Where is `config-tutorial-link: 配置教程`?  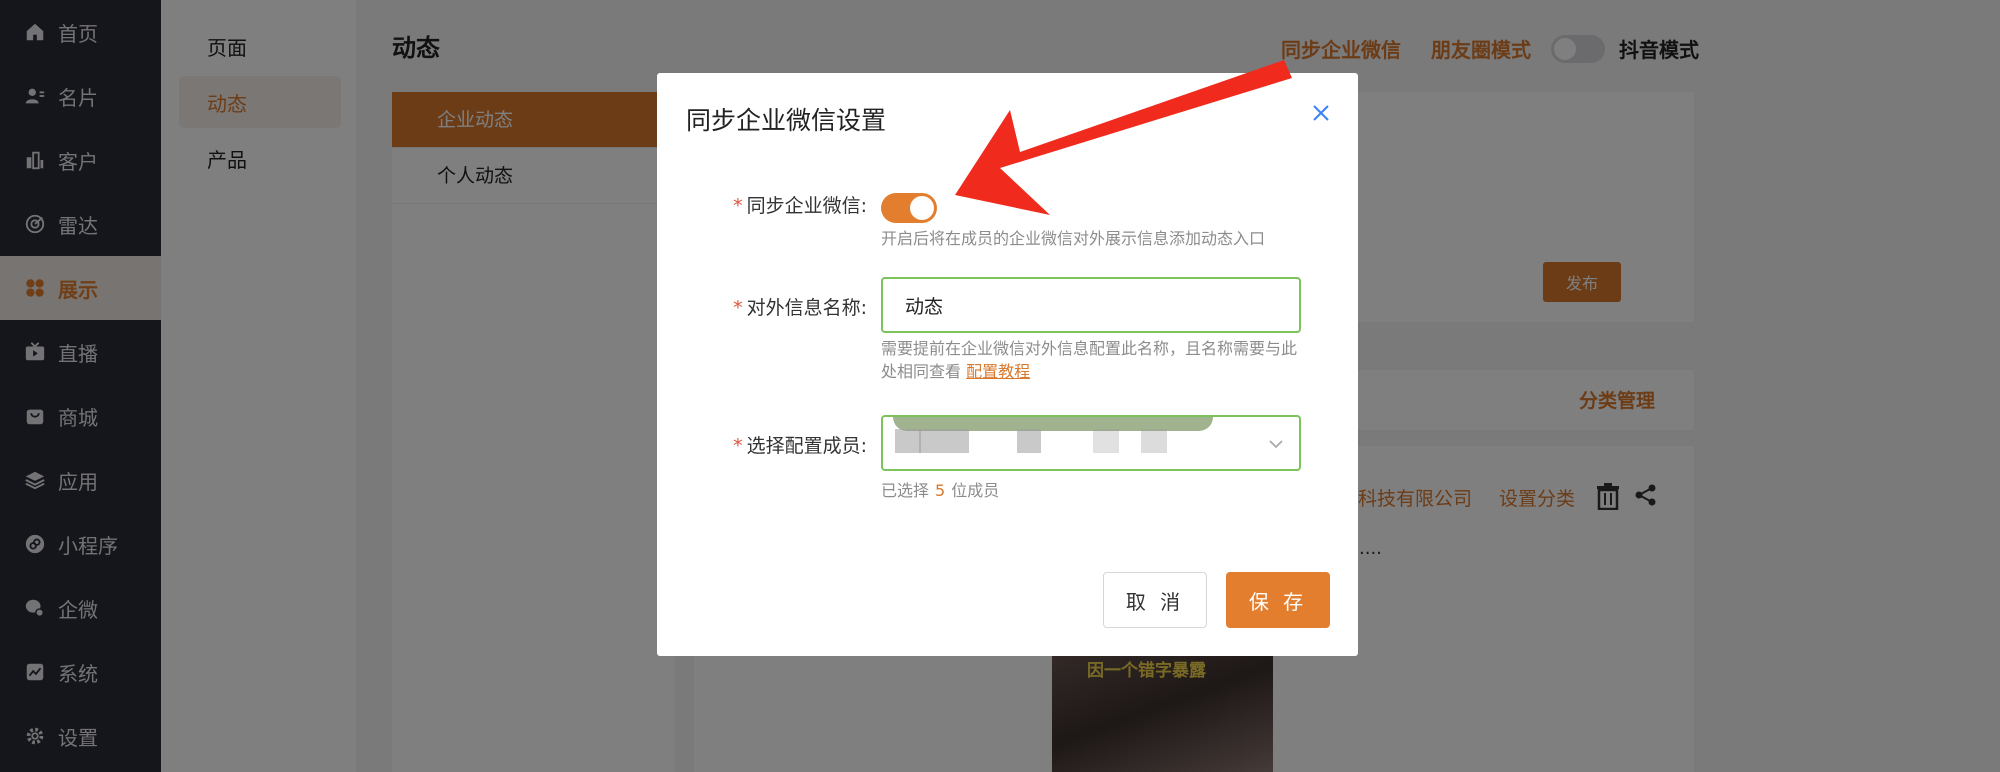
config-tutorial-link: 配置教程 is located at coordinates (998, 371).